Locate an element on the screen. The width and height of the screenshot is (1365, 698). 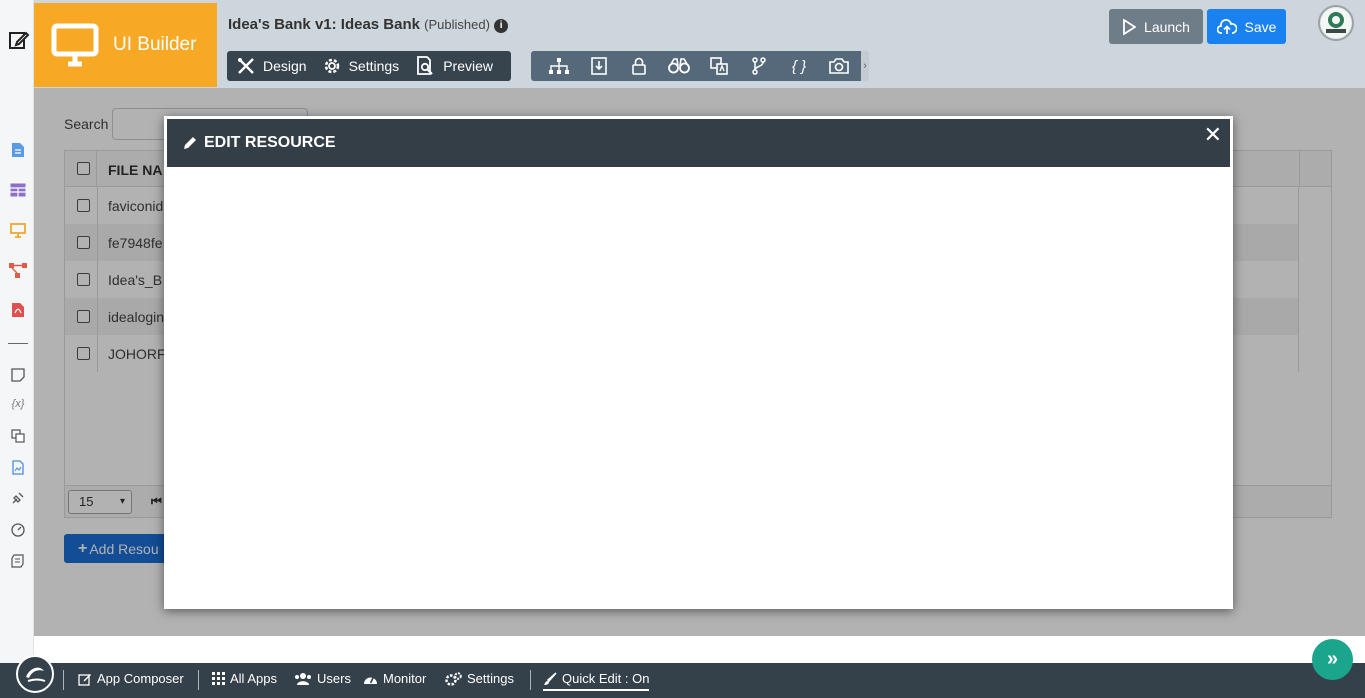
preview-icon is located at coordinates (425, 65).